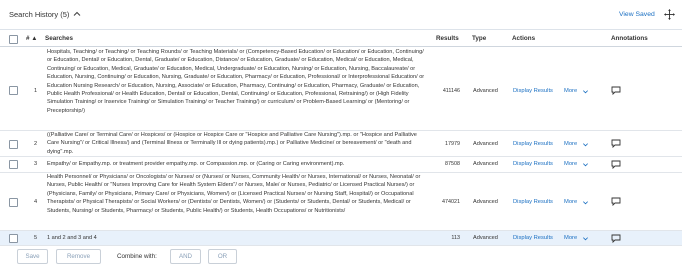 The width and height of the screenshot is (682, 269). I want to click on view-saved-link: View Saved, so click(637, 14).